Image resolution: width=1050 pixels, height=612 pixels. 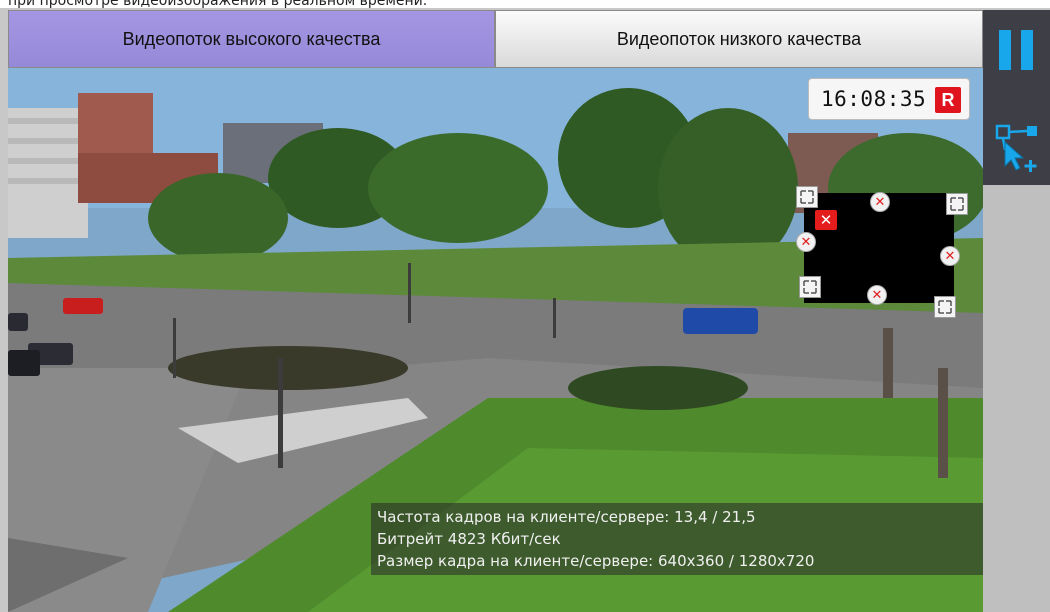 I want to click on timestamp-text: 16:08:35, so click(x=874, y=99).